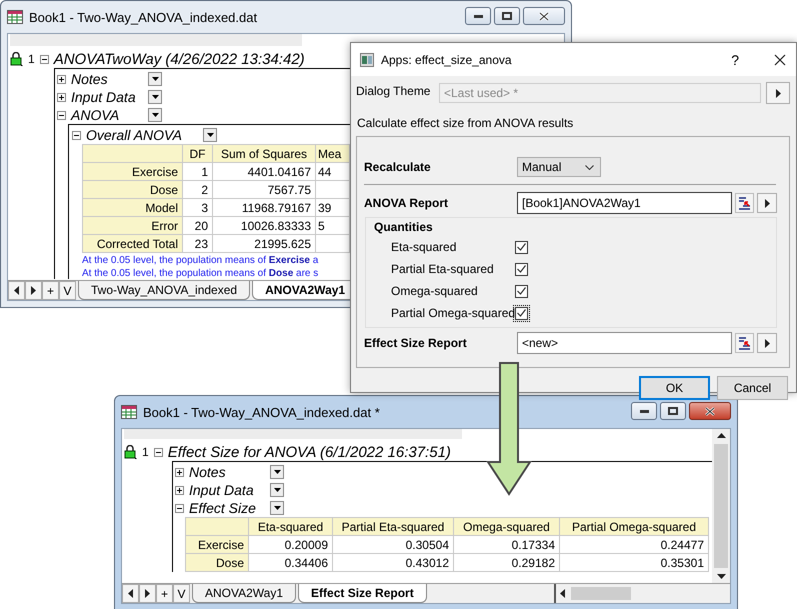  Describe the element at coordinates (393, 545) in the screenshot. I see `table-cell: 0.30504` at that location.